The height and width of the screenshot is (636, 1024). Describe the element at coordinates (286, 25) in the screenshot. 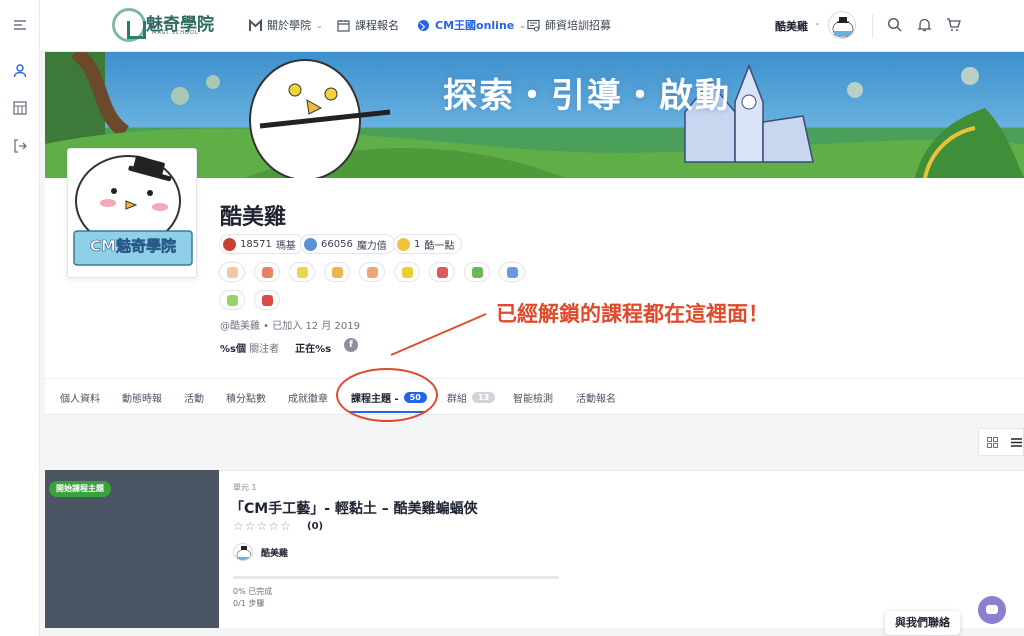

I see `nav-about: 關於學院 ⌄` at that location.